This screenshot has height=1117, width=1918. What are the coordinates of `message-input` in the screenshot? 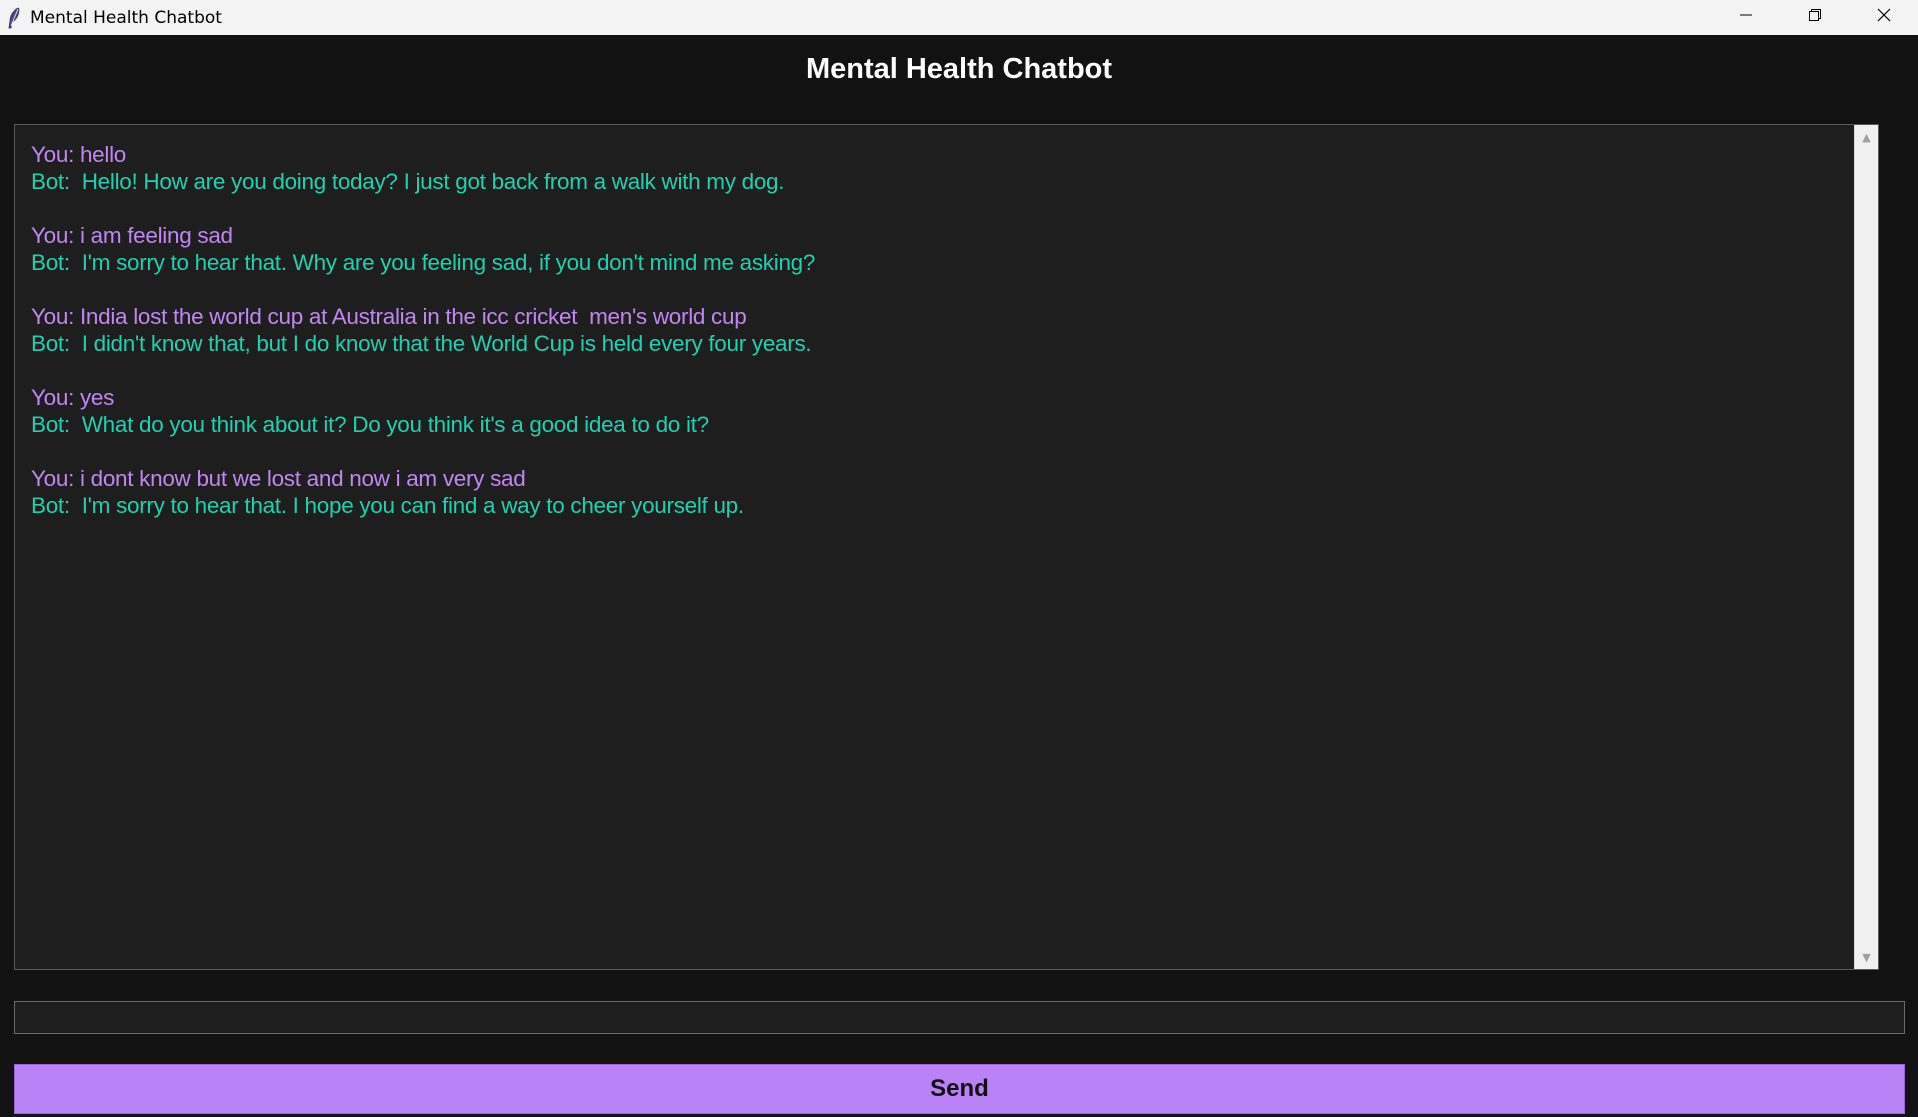 It's located at (959, 1017).